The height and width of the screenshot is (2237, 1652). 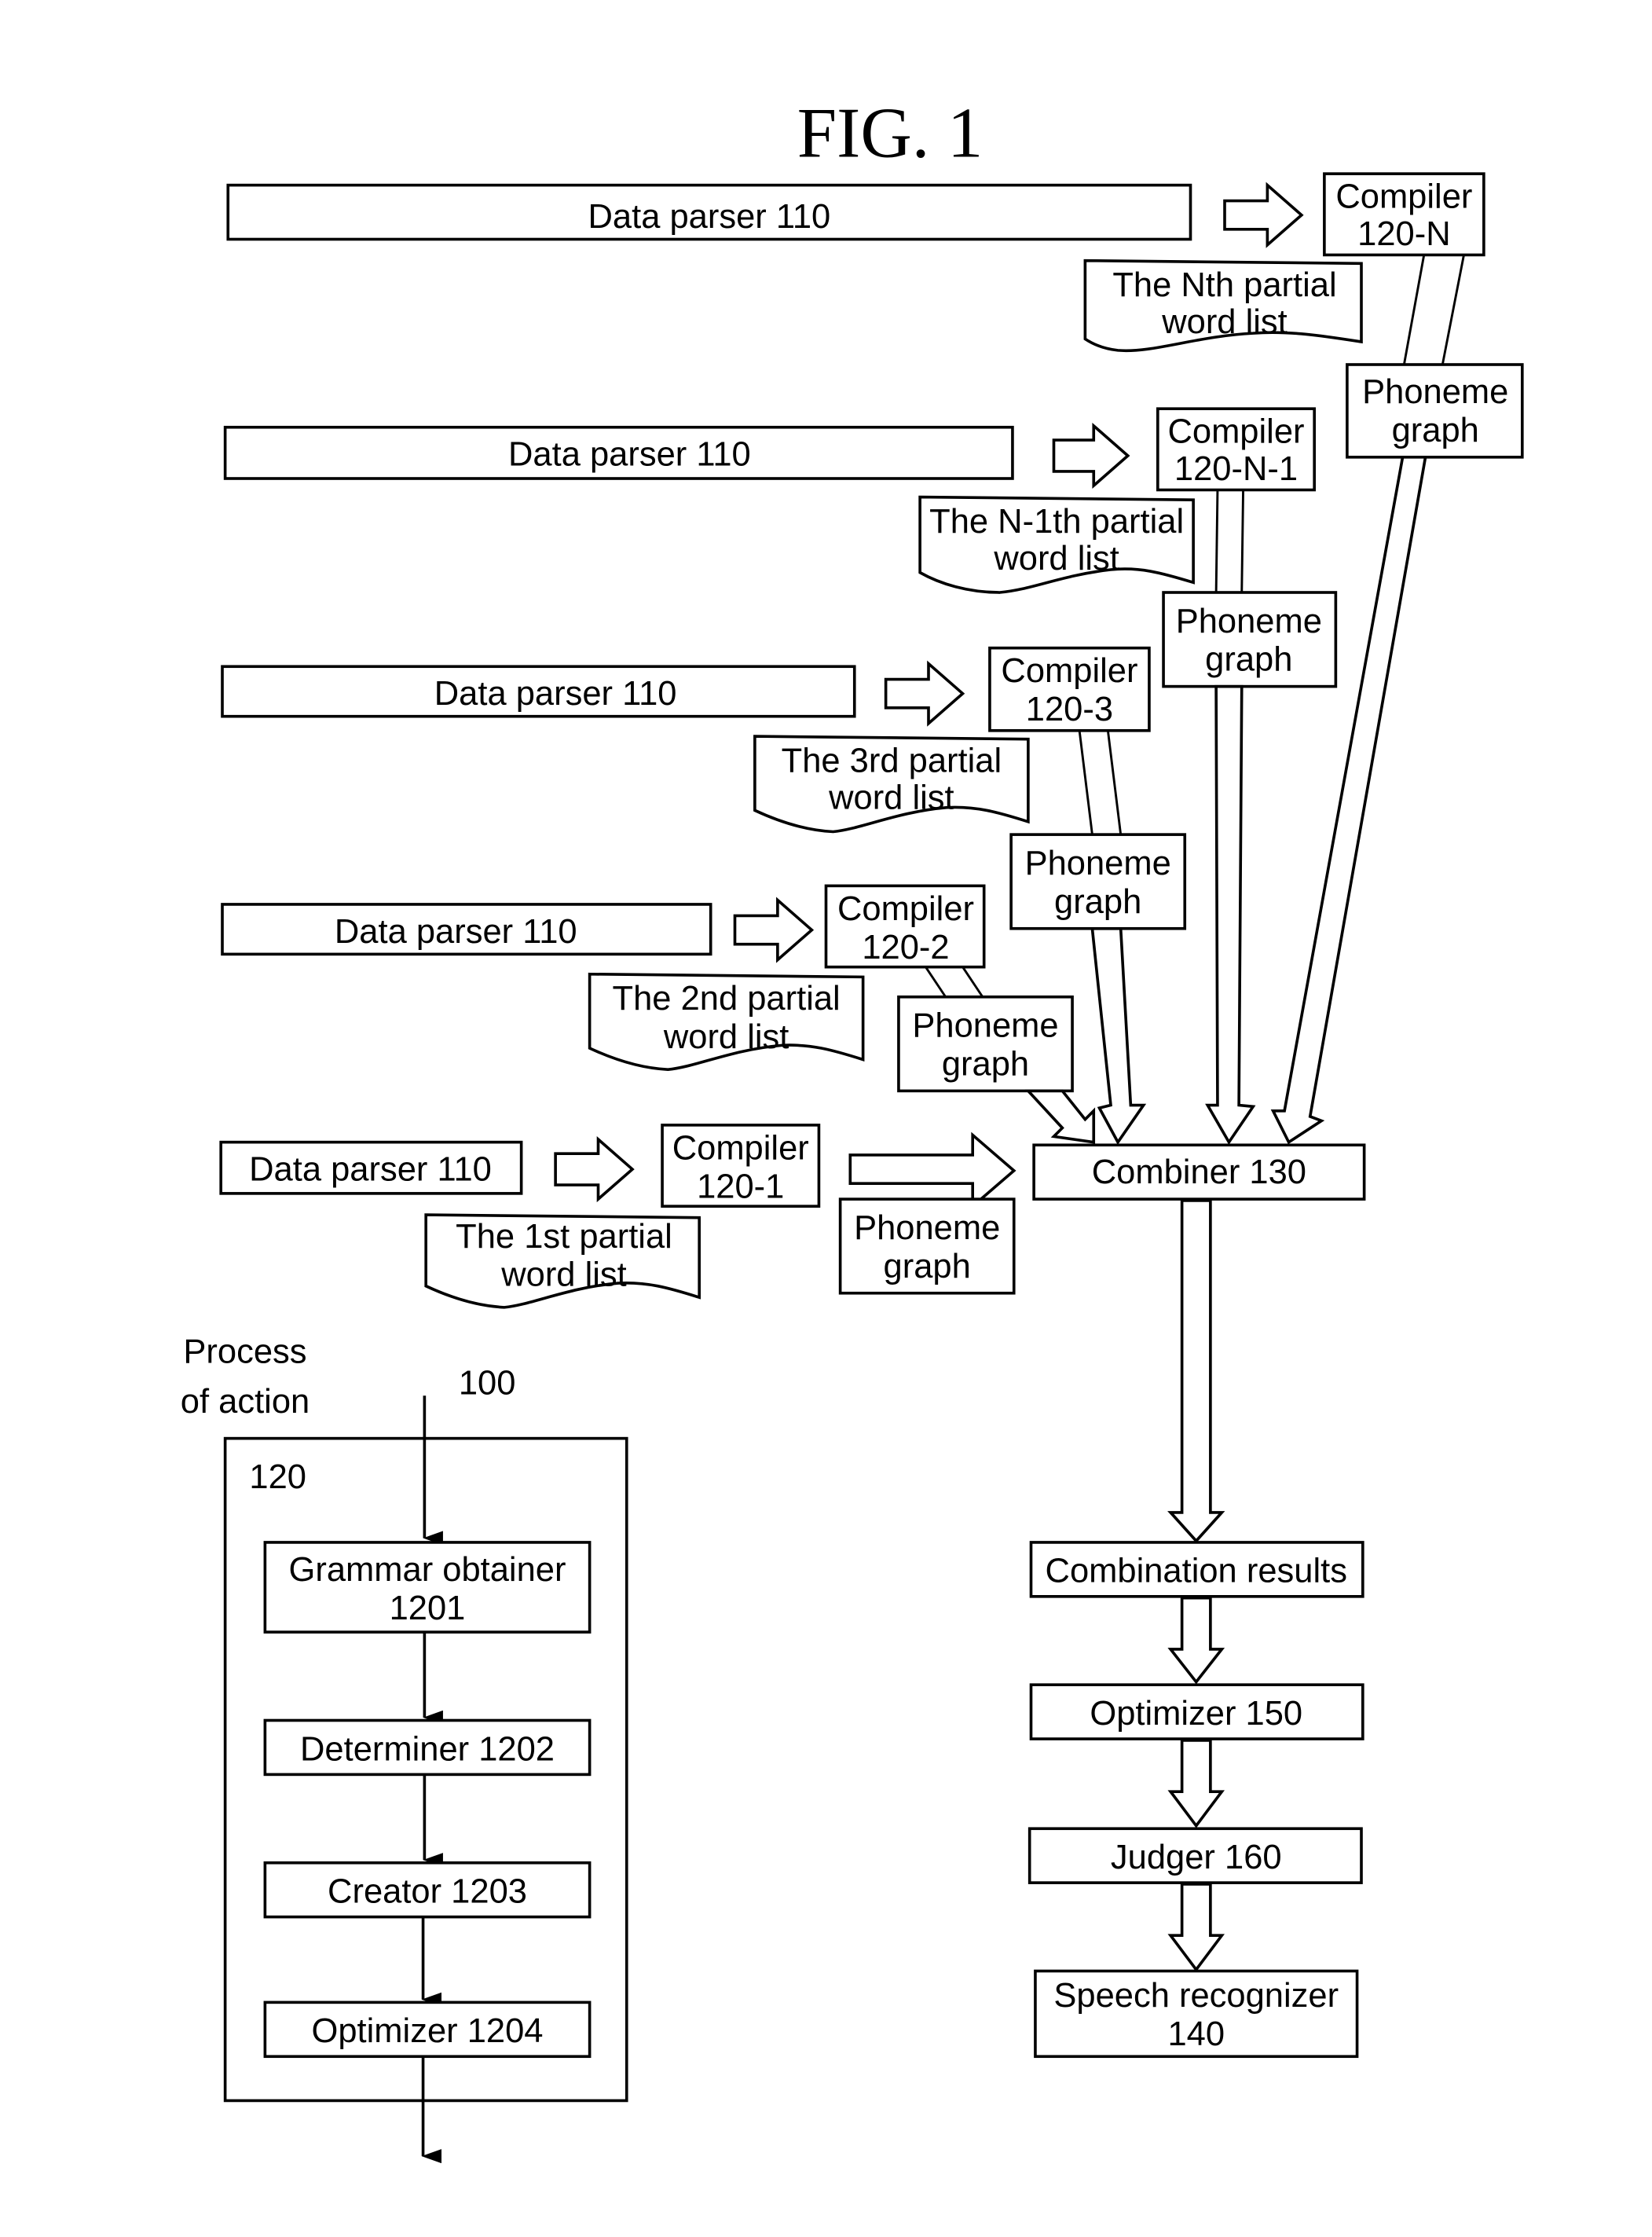 I want to click on speech-recognizer-id: 140, so click(x=1196, y=2034).